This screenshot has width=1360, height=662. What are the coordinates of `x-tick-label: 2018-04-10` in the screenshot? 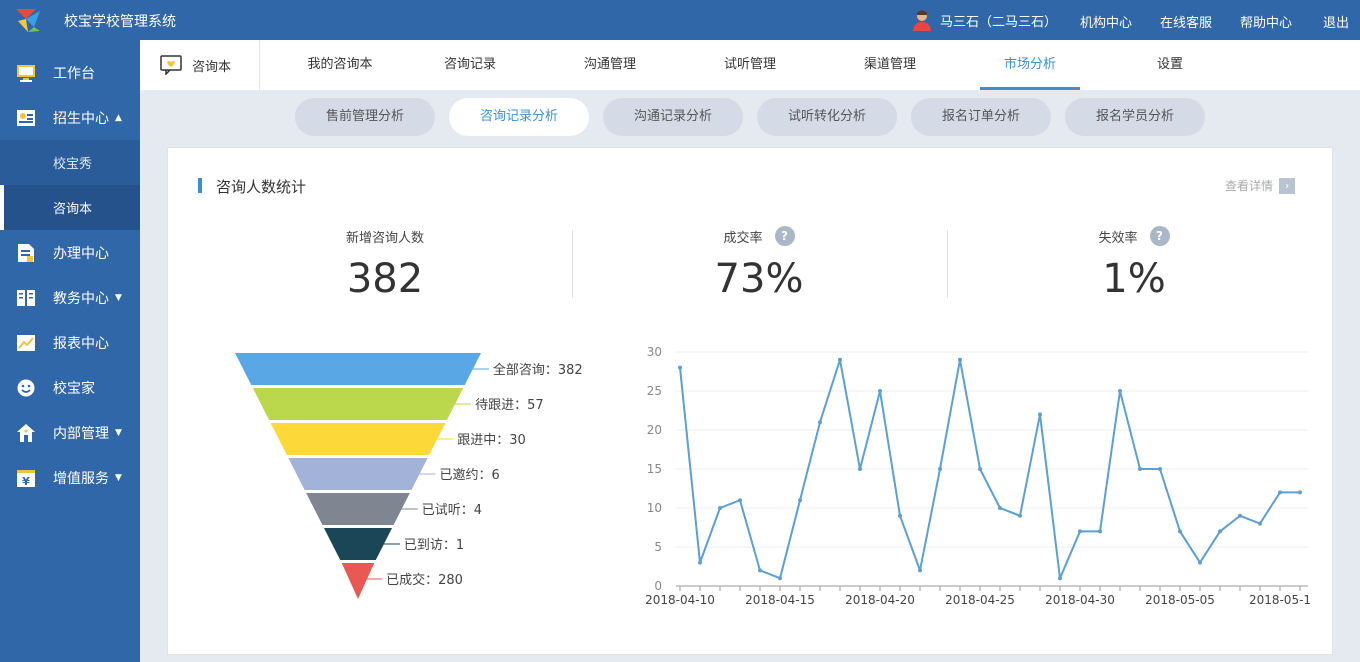 It's located at (680, 600).